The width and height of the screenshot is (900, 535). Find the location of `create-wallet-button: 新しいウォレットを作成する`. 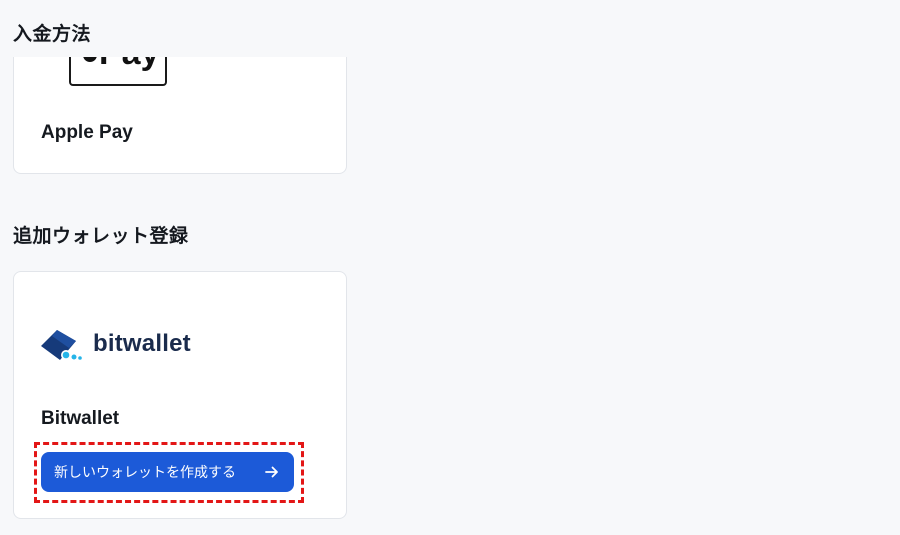

create-wallet-button: 新しいウォレットを作成する is located at coordinates (167, 472).